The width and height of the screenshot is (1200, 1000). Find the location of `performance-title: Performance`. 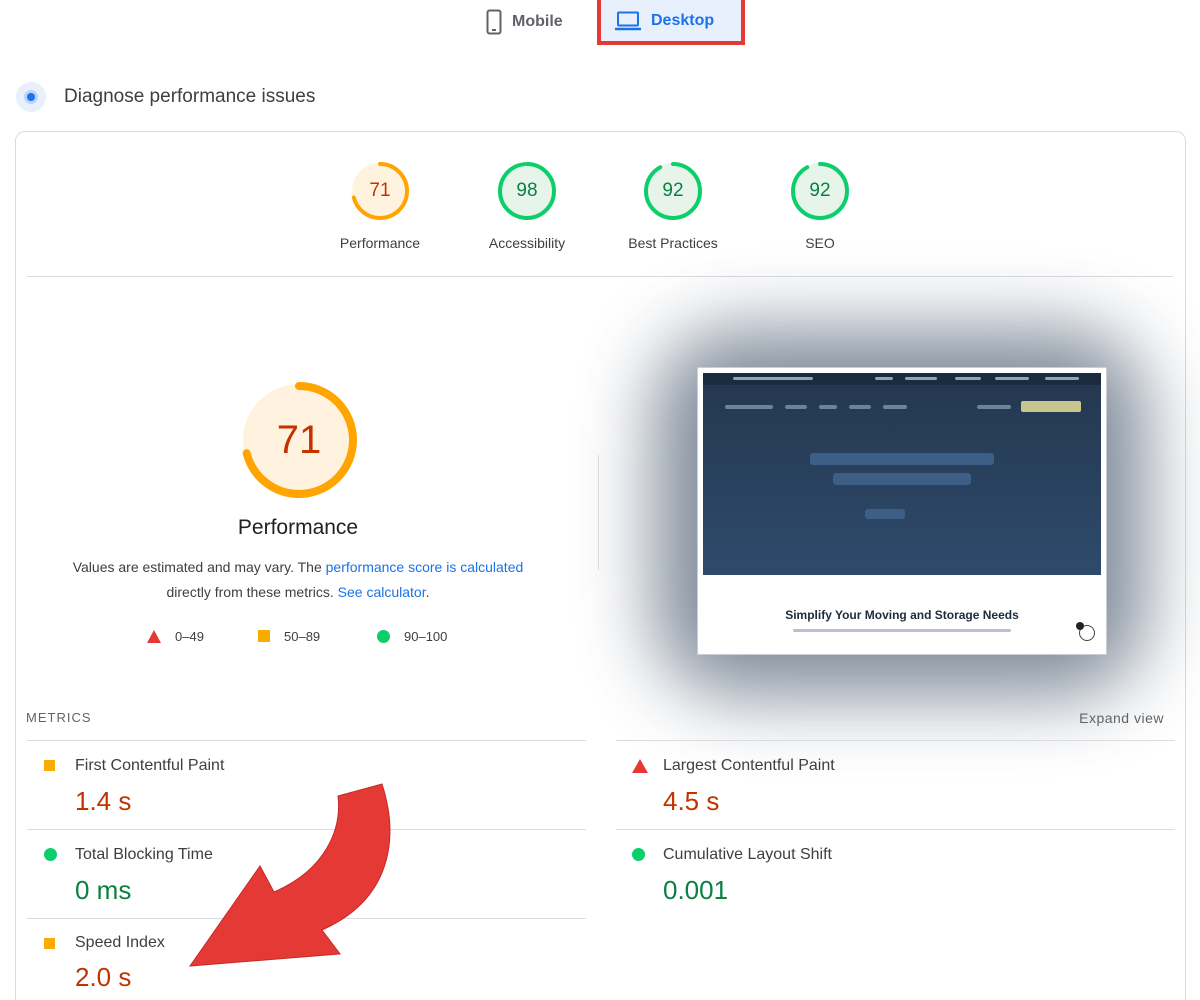

performance-title: Performance is located at coordinates (298, 527).